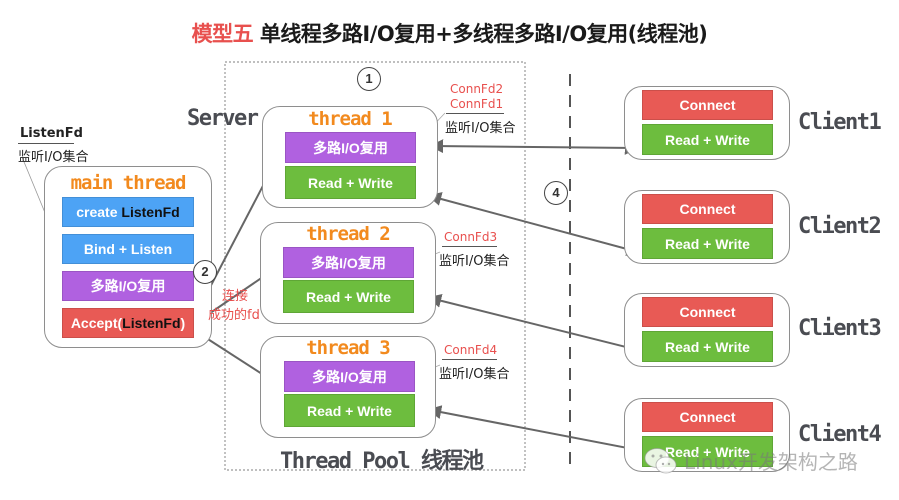 Image resolution: width=899 pixels, height=500 pixels. Describe the element at coordinates (128, 286) in the screenshot. I see `main-io-multiplex-step: 多路I/O复用` at that location.